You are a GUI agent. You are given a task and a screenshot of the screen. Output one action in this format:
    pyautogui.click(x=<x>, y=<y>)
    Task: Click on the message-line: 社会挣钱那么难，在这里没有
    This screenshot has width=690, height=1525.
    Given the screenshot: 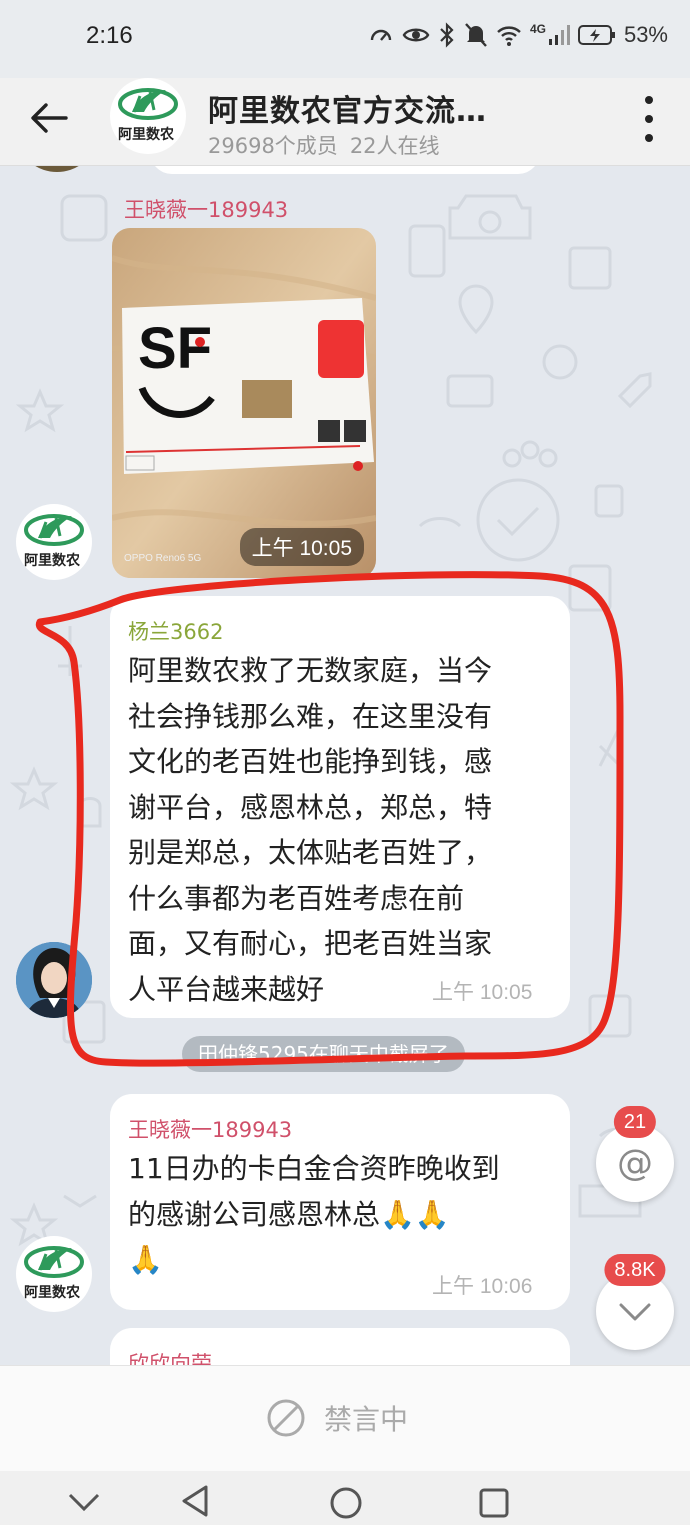 What is the action you would take?
    pyautogui.click(x=310, y=716)
    